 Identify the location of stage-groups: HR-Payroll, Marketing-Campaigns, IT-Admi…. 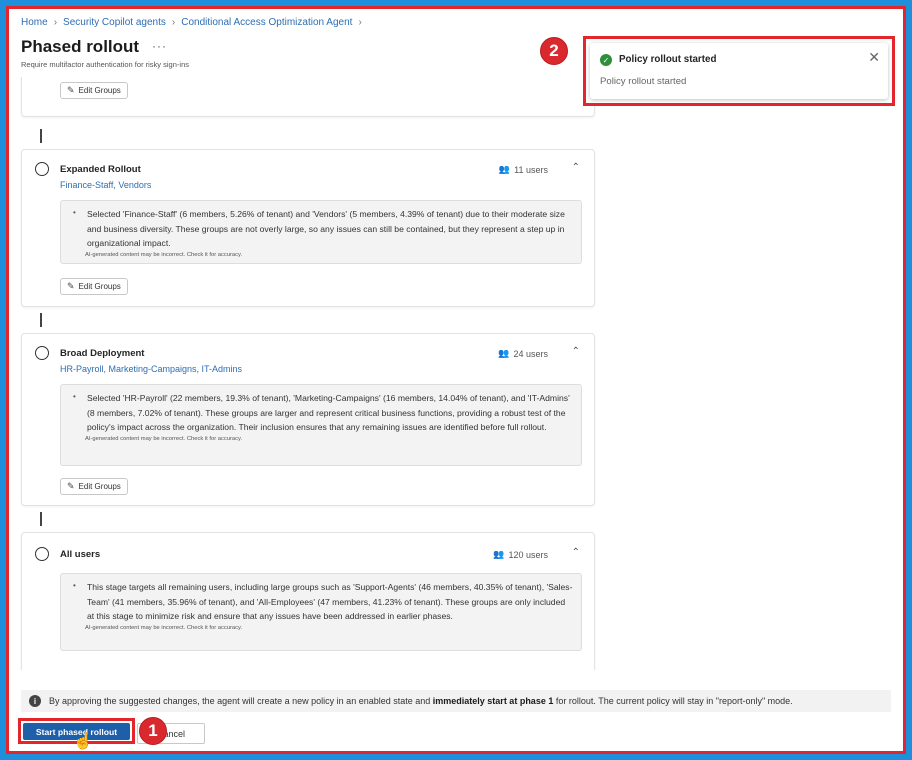
(151, 369).